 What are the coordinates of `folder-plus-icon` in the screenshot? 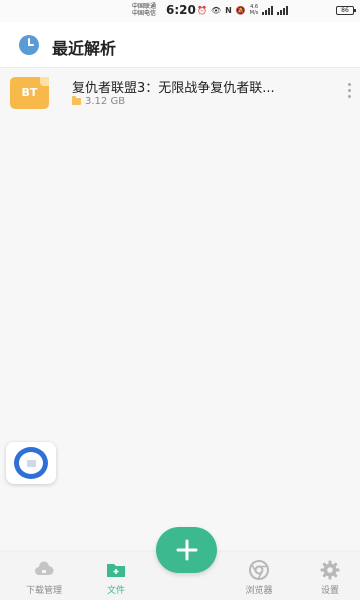 It's located at (116, 570).